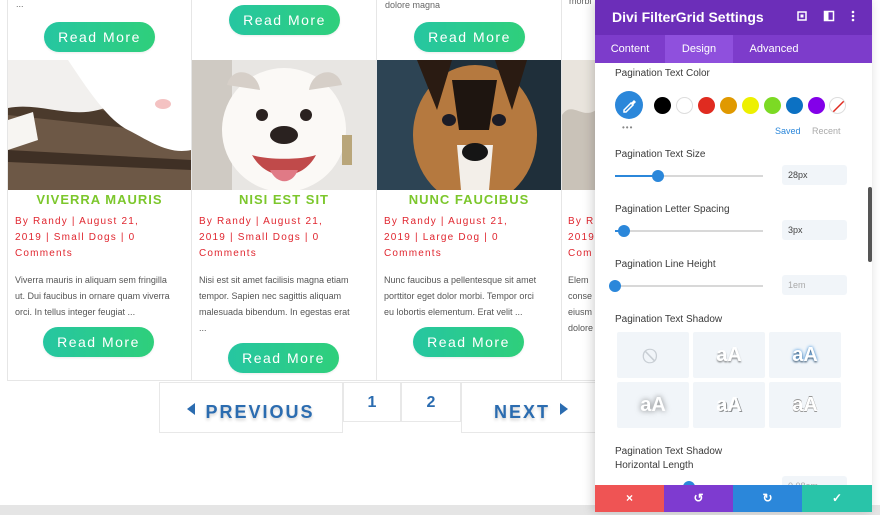 This screenshot has width=880, height=515. What do you see at coordinates (788, 131) in the screenshot?
I see `saved-colors-tab: Saved` at bounding box center [788, 131].